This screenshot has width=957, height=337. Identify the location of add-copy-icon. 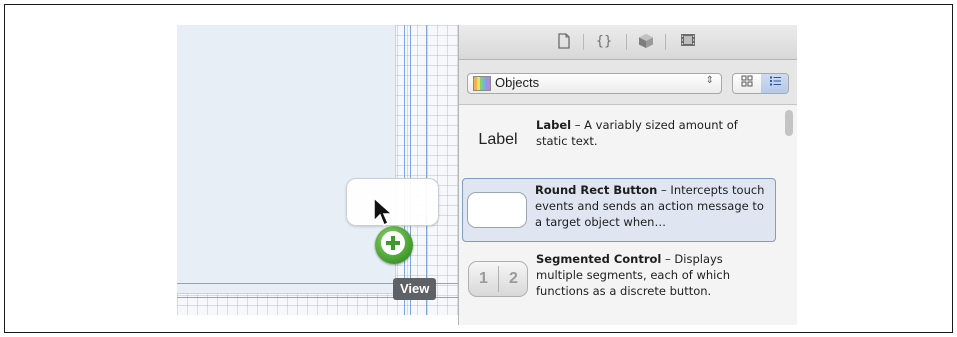
(394, 245).